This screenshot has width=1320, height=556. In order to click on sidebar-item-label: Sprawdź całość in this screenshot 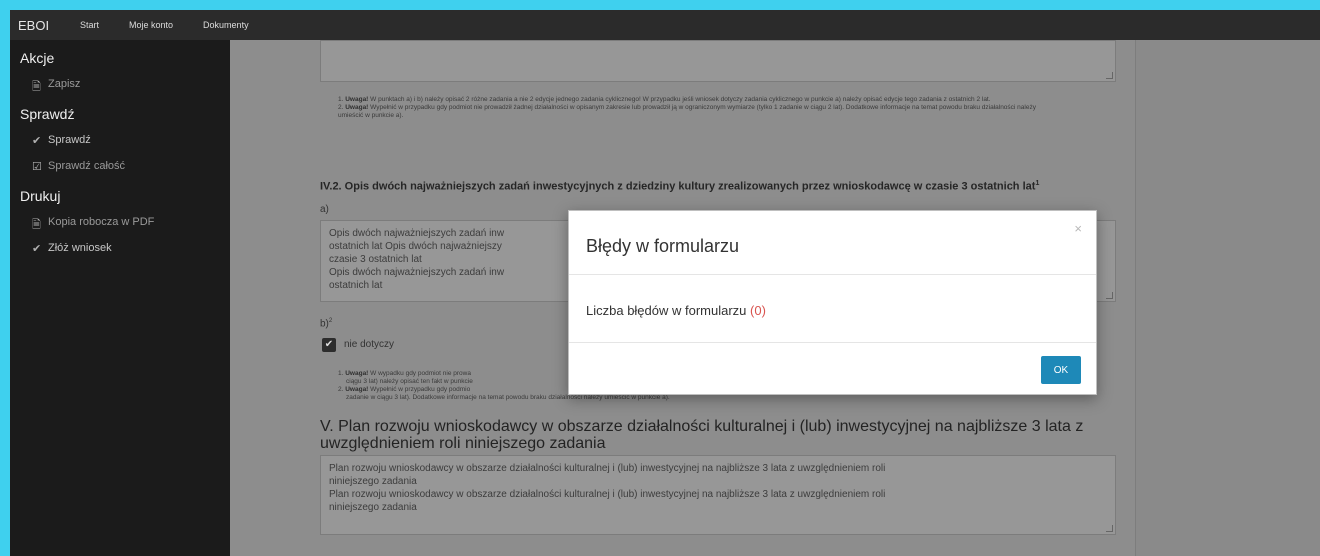, I will do `click(87, 166)`.